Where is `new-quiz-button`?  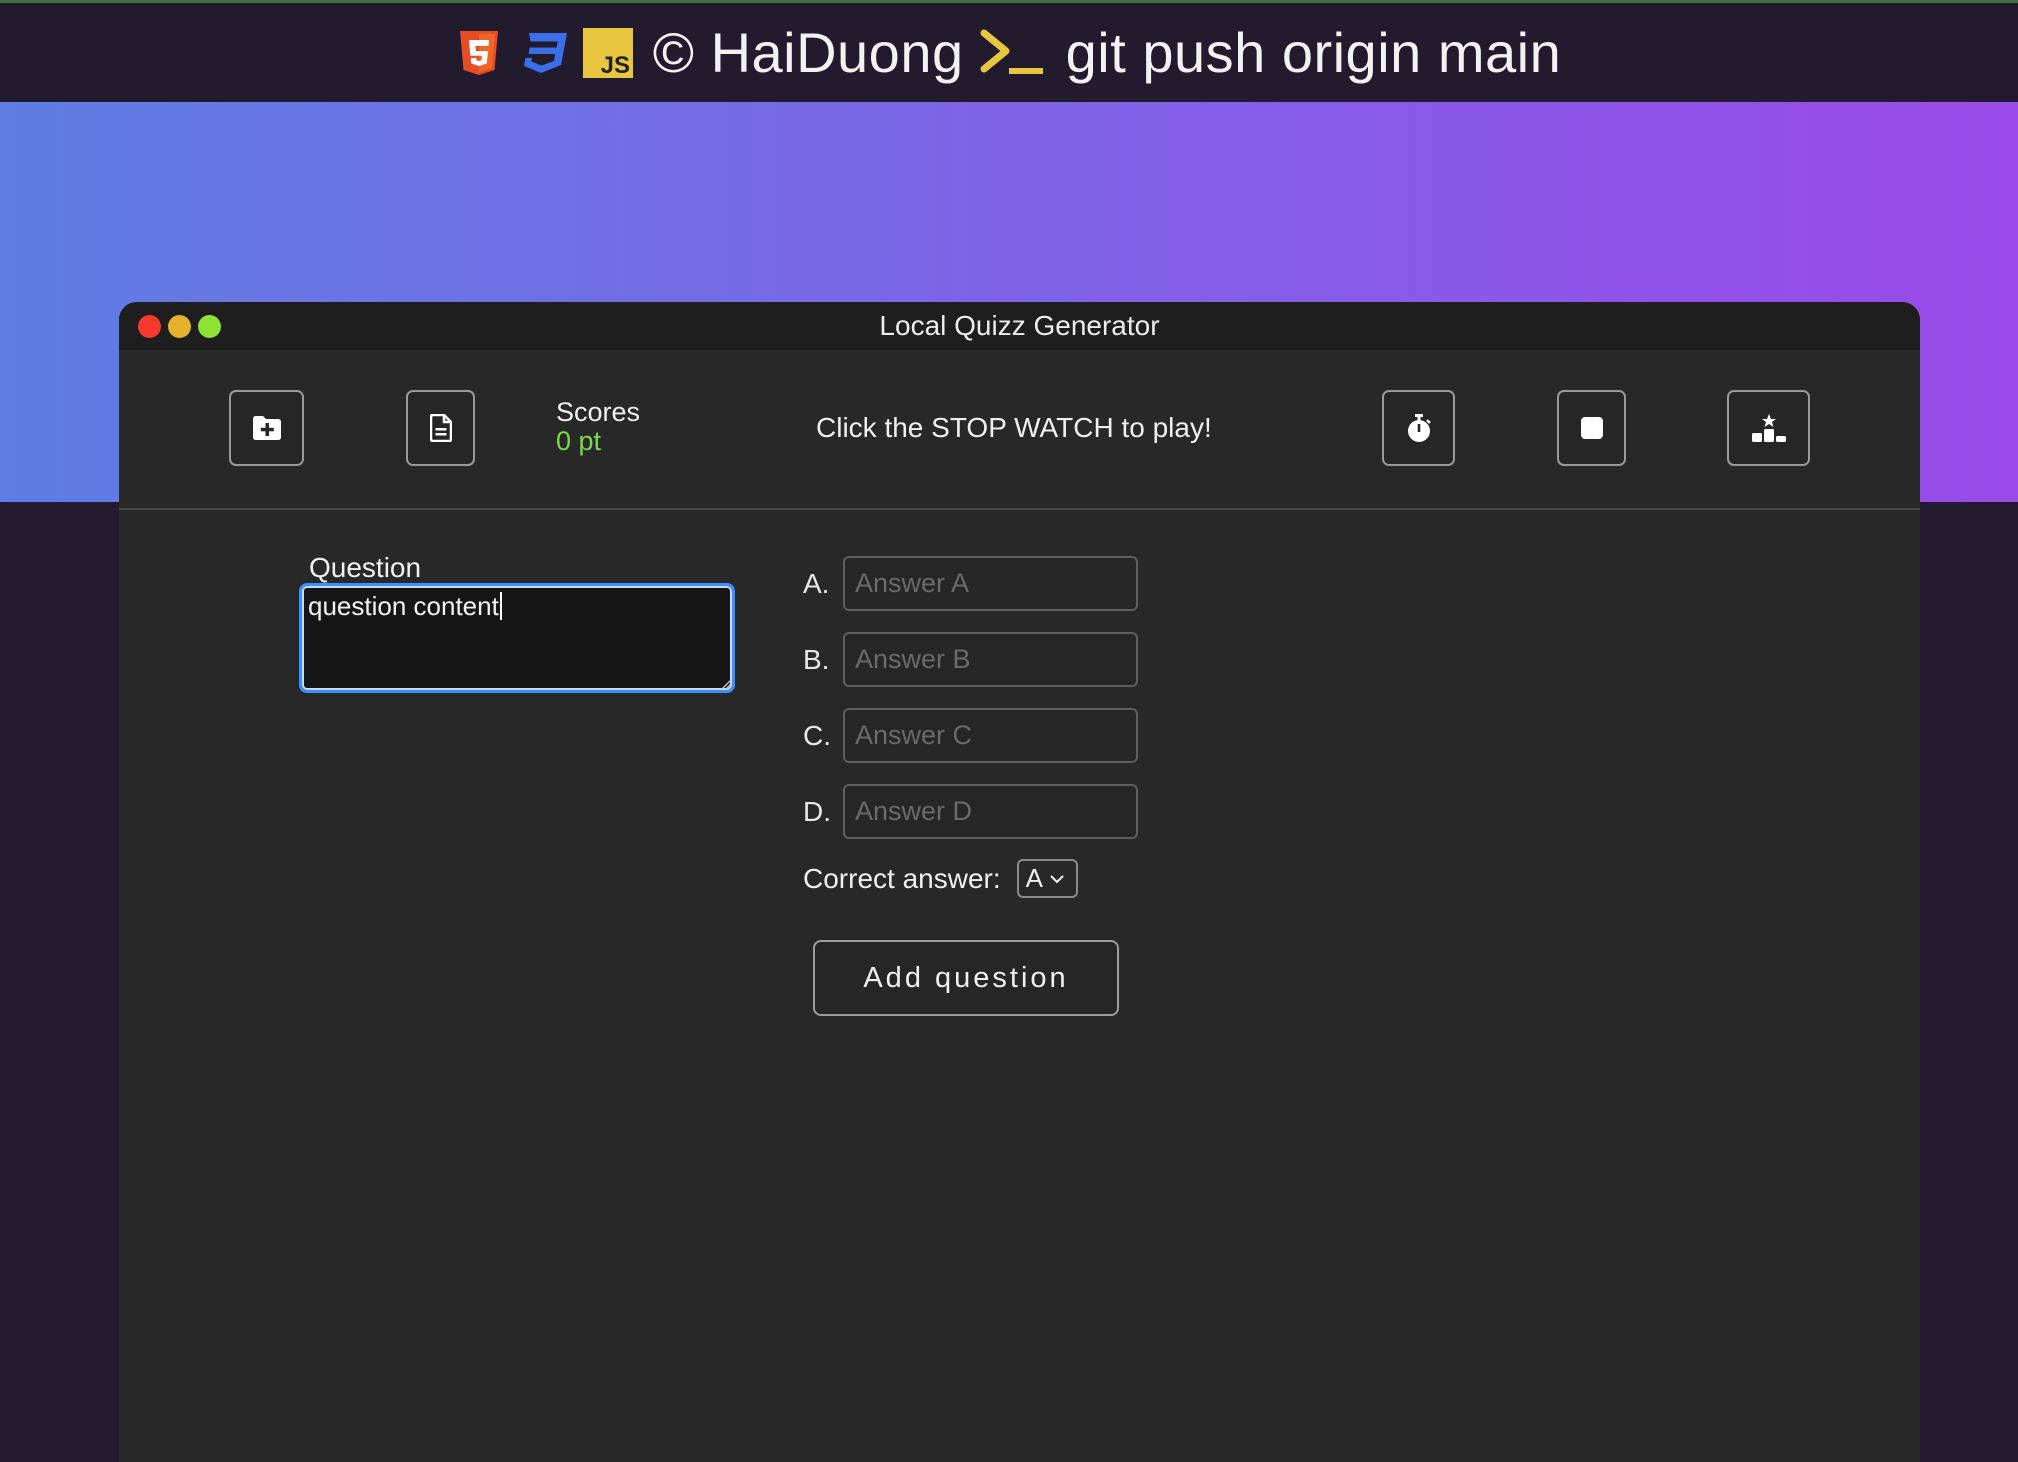 new-quiz-button is located at coordinates (266, 428).